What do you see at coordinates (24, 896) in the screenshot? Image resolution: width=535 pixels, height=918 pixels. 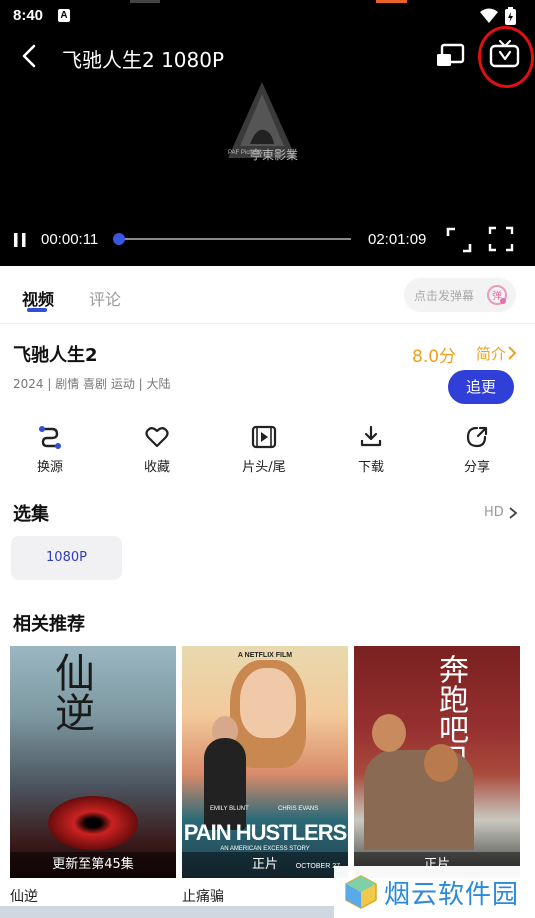 I see `recommendation-name: 仙逆` at bounding box center [24, 896].